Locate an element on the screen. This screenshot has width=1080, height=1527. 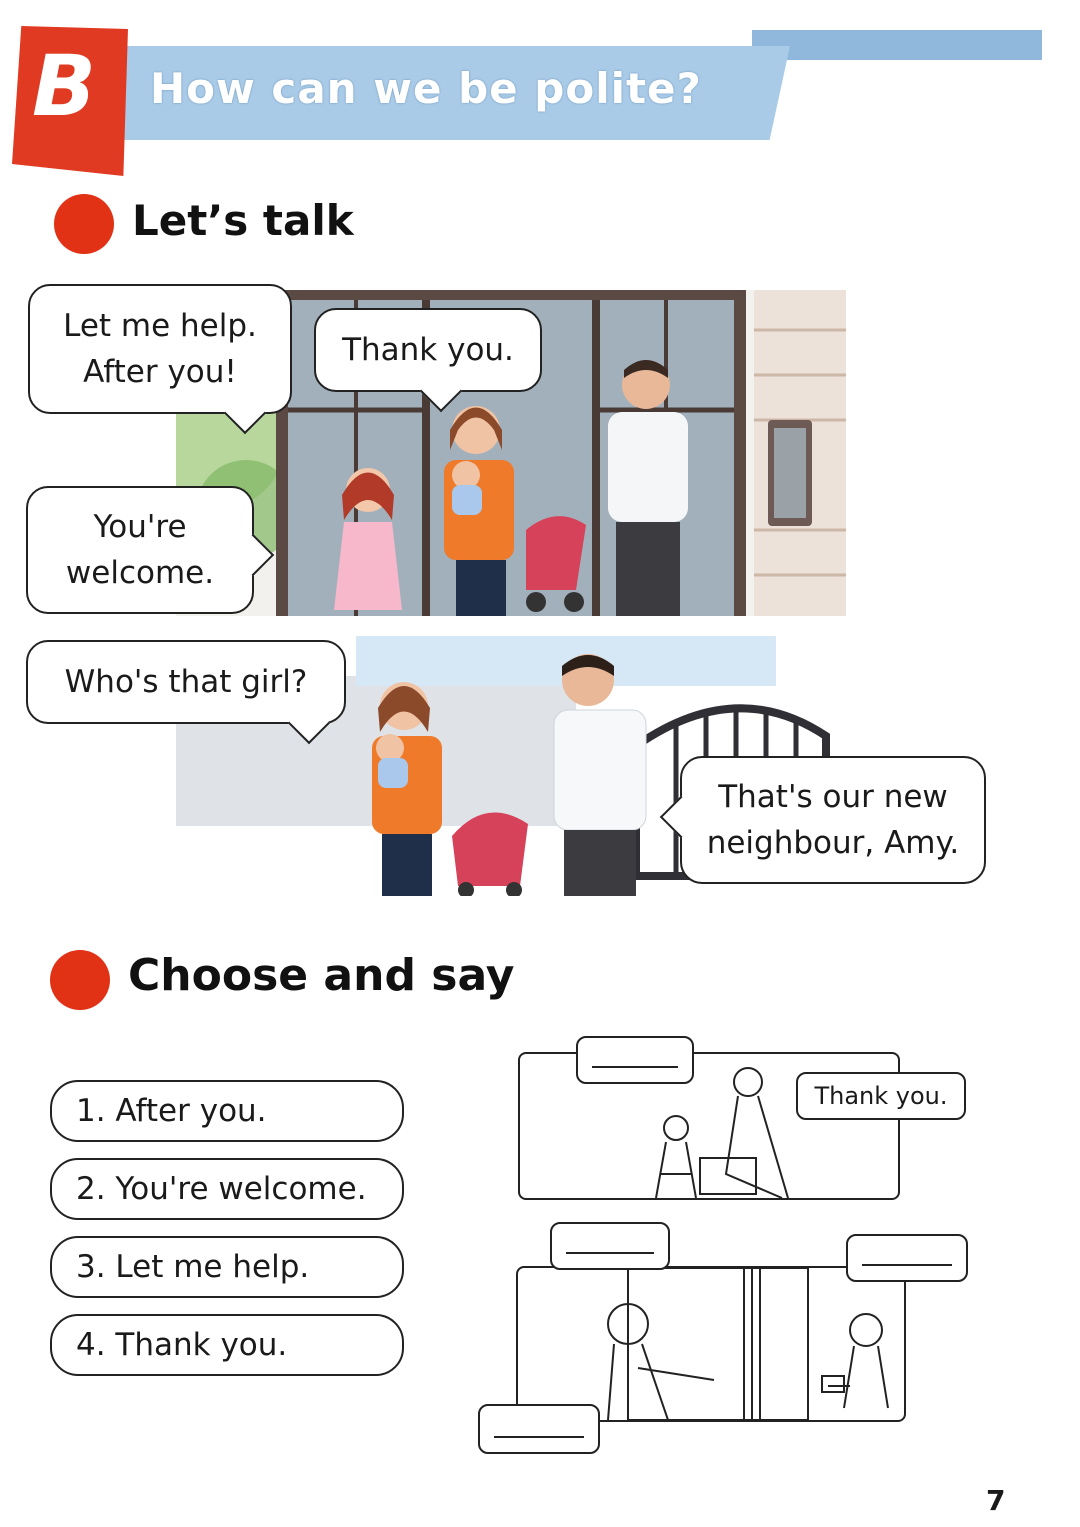
lets-talk-heading: Let’s talk is located at coordinates (243, 220).